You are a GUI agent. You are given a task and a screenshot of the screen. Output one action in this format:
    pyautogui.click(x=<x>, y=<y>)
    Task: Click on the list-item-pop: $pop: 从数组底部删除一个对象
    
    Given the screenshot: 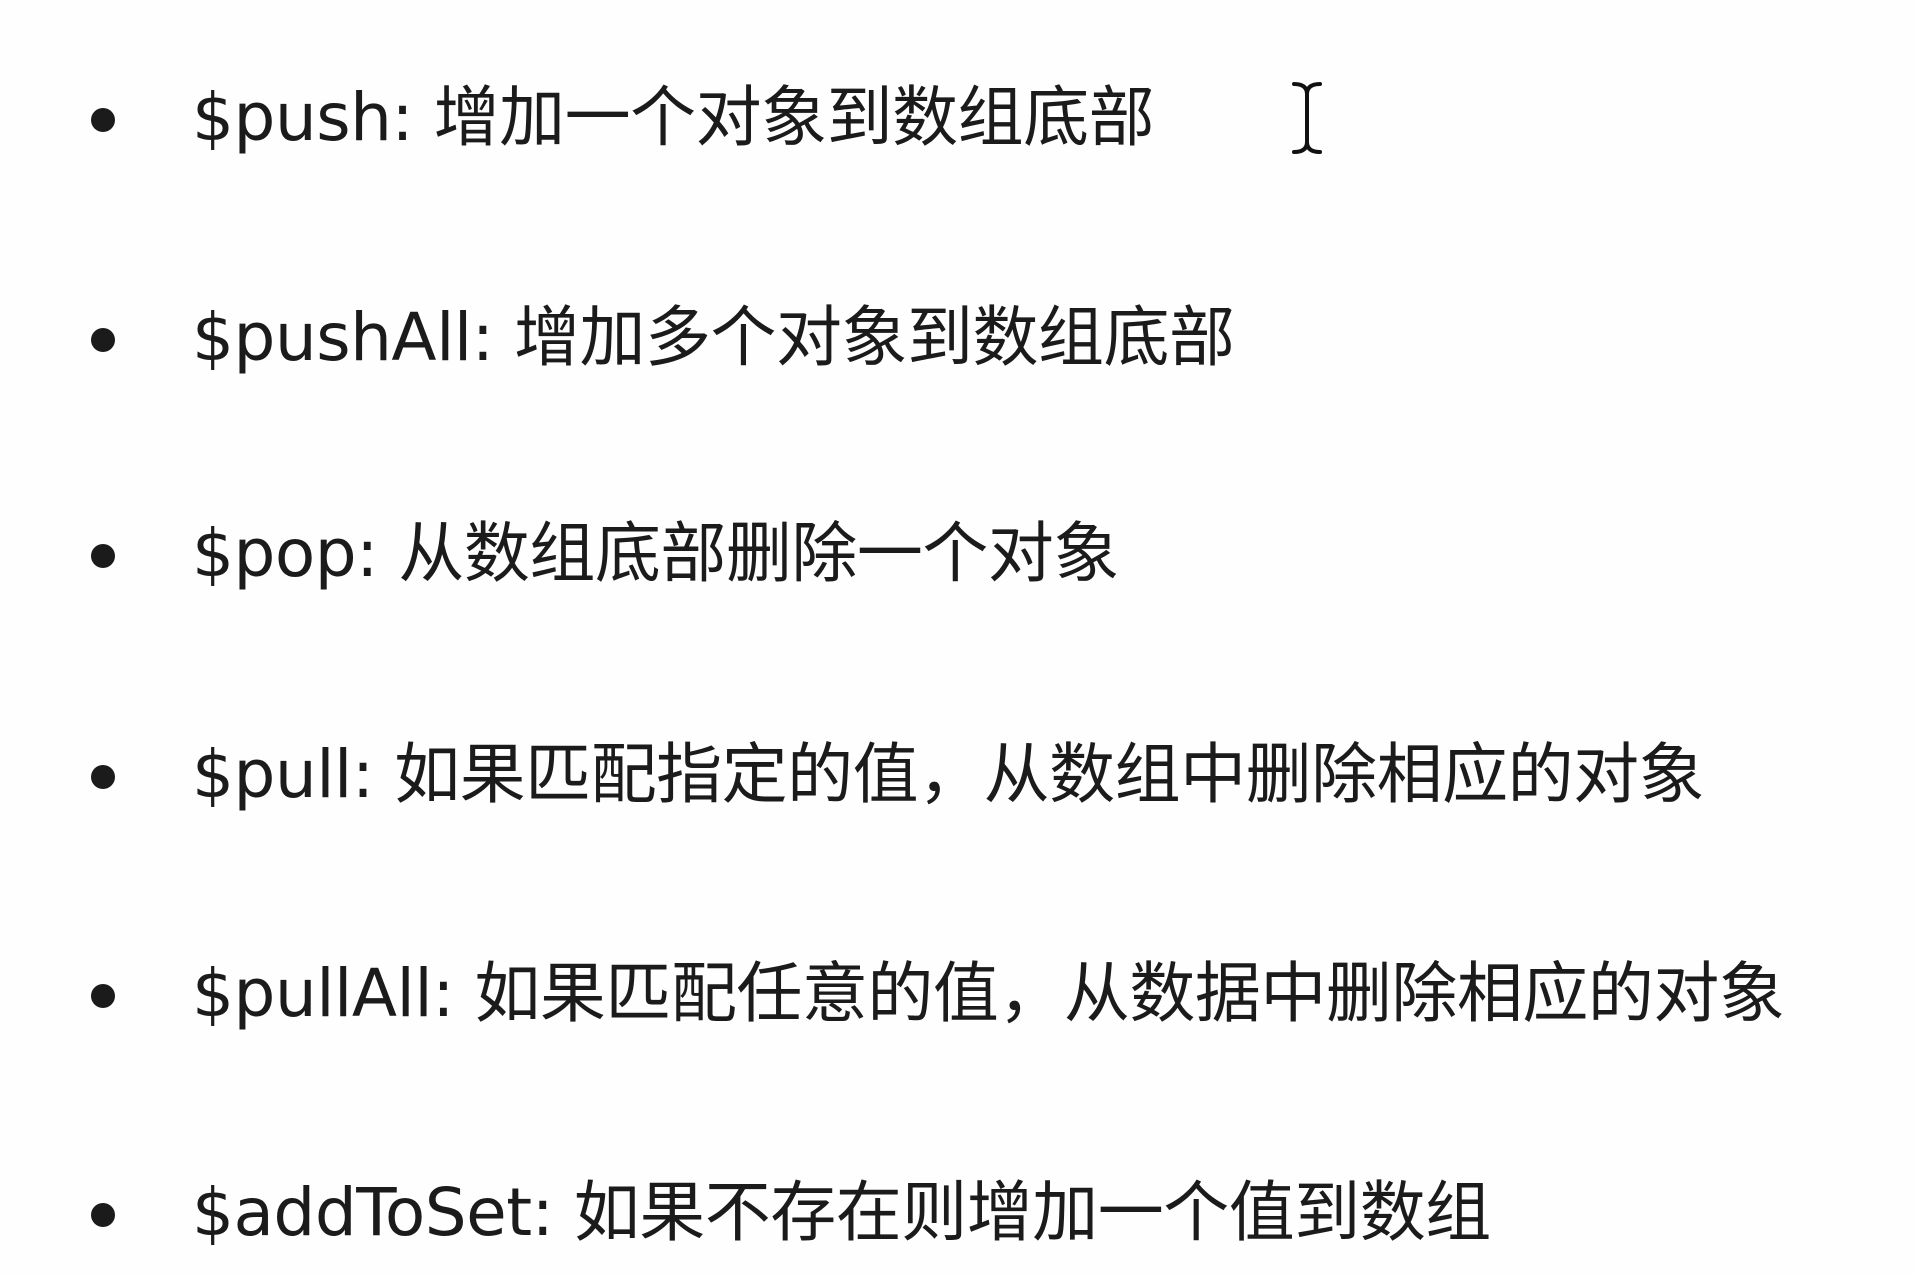 What is the action you would take?
    pyautogui.click(x=958, y=554)
    